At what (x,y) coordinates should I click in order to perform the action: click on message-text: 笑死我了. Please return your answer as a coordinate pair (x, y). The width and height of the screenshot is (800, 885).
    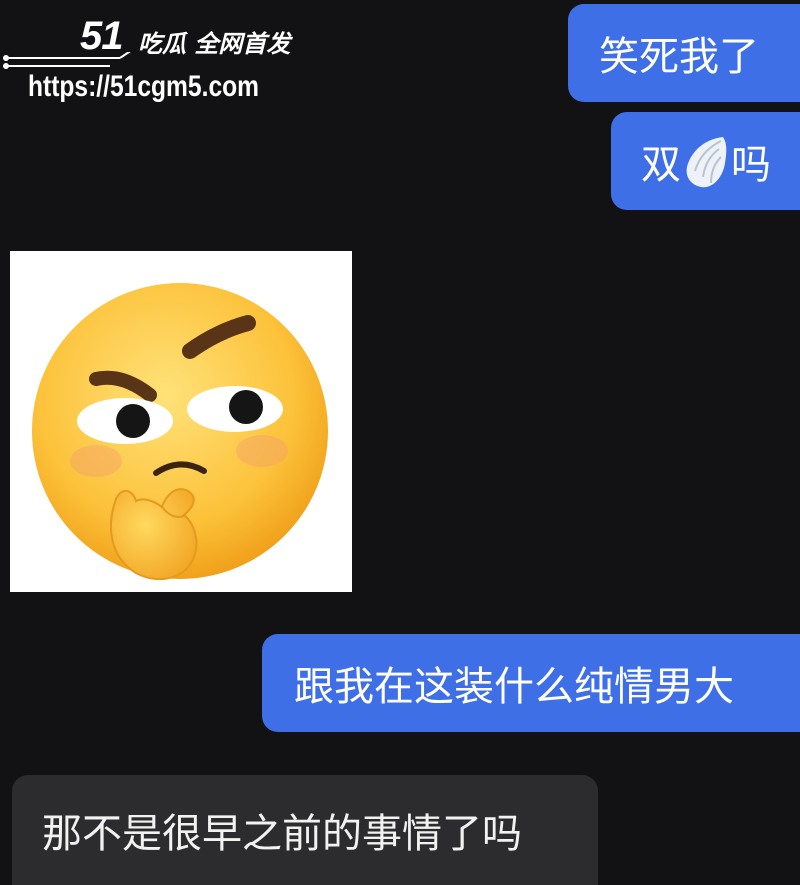
    Looking at the image, I should click on (679, 57).